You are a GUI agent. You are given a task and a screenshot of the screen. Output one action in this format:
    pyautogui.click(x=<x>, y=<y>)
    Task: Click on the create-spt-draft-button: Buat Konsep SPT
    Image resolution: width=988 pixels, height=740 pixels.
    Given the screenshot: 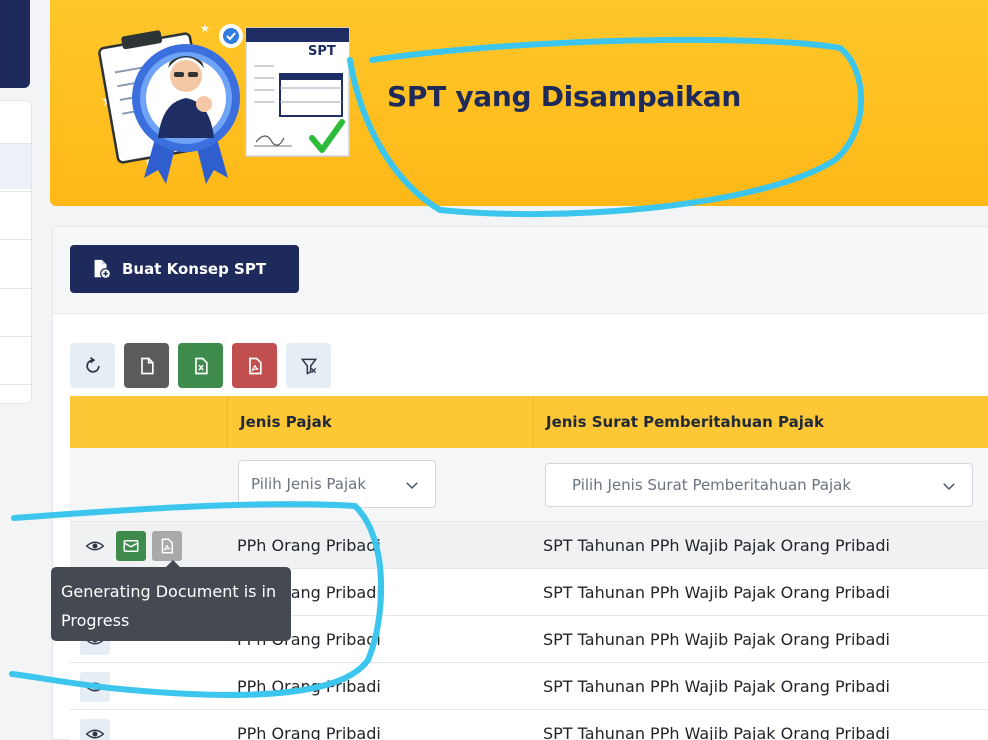 What is the action you would take?
    pyautogui.click(x=184, y=269)
    